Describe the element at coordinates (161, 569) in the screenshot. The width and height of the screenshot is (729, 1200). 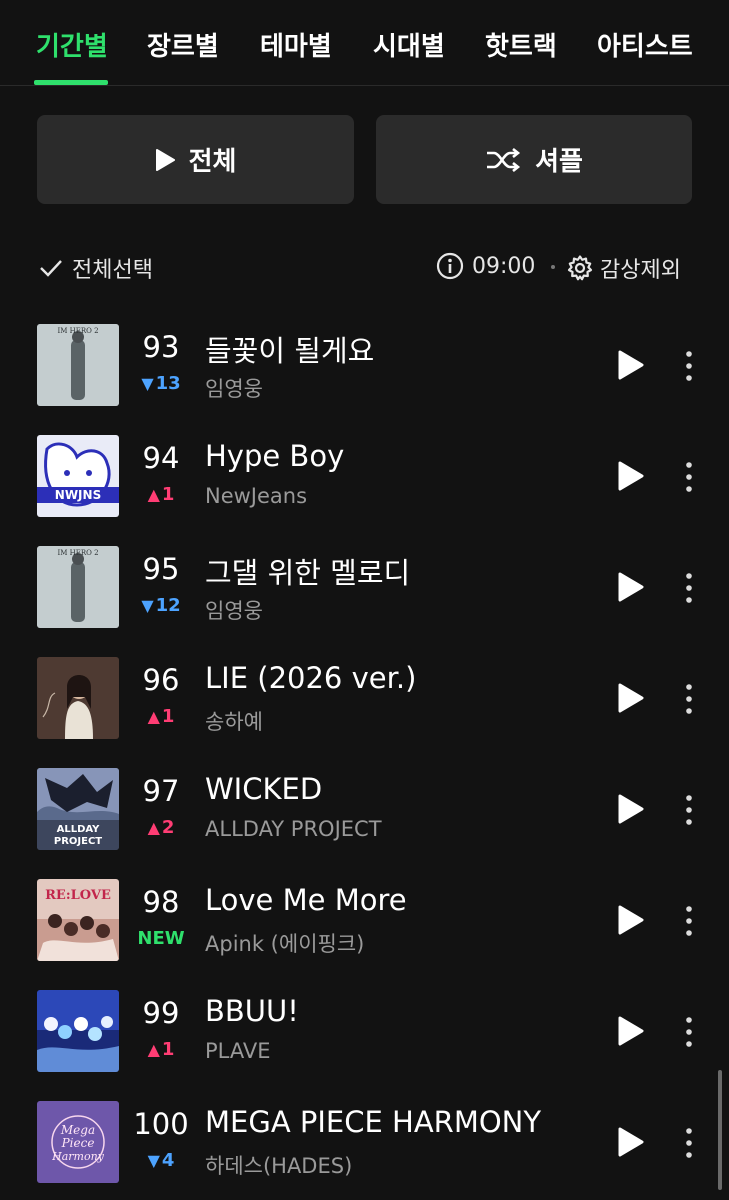
I see `rank-number: 95` at that location.